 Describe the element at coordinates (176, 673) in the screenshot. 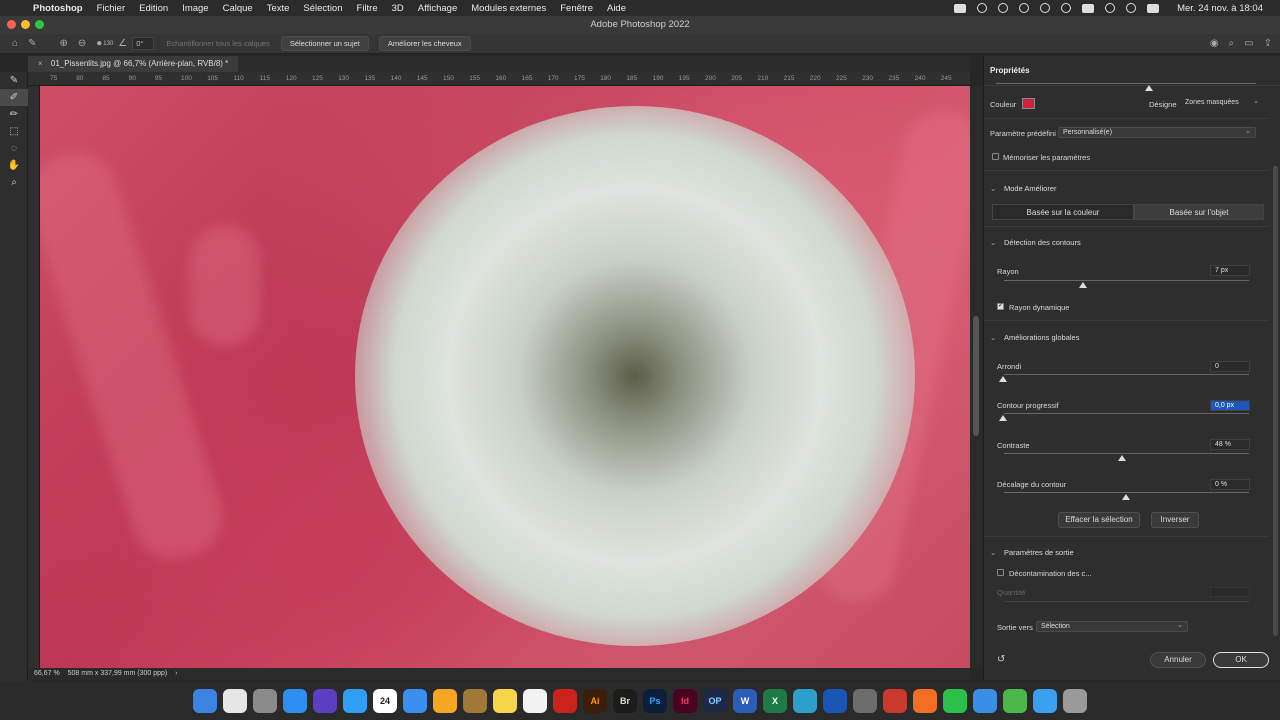

I see `status-chevron-icon: ›` at that location.